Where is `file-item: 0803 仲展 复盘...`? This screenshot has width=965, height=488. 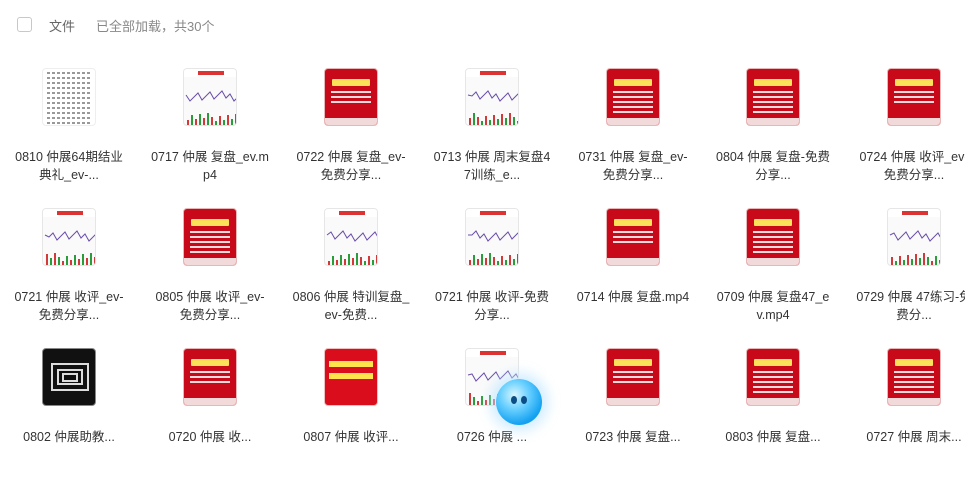
file-item: 0803 仲展 复盘... is located at coordinates (784, 418).